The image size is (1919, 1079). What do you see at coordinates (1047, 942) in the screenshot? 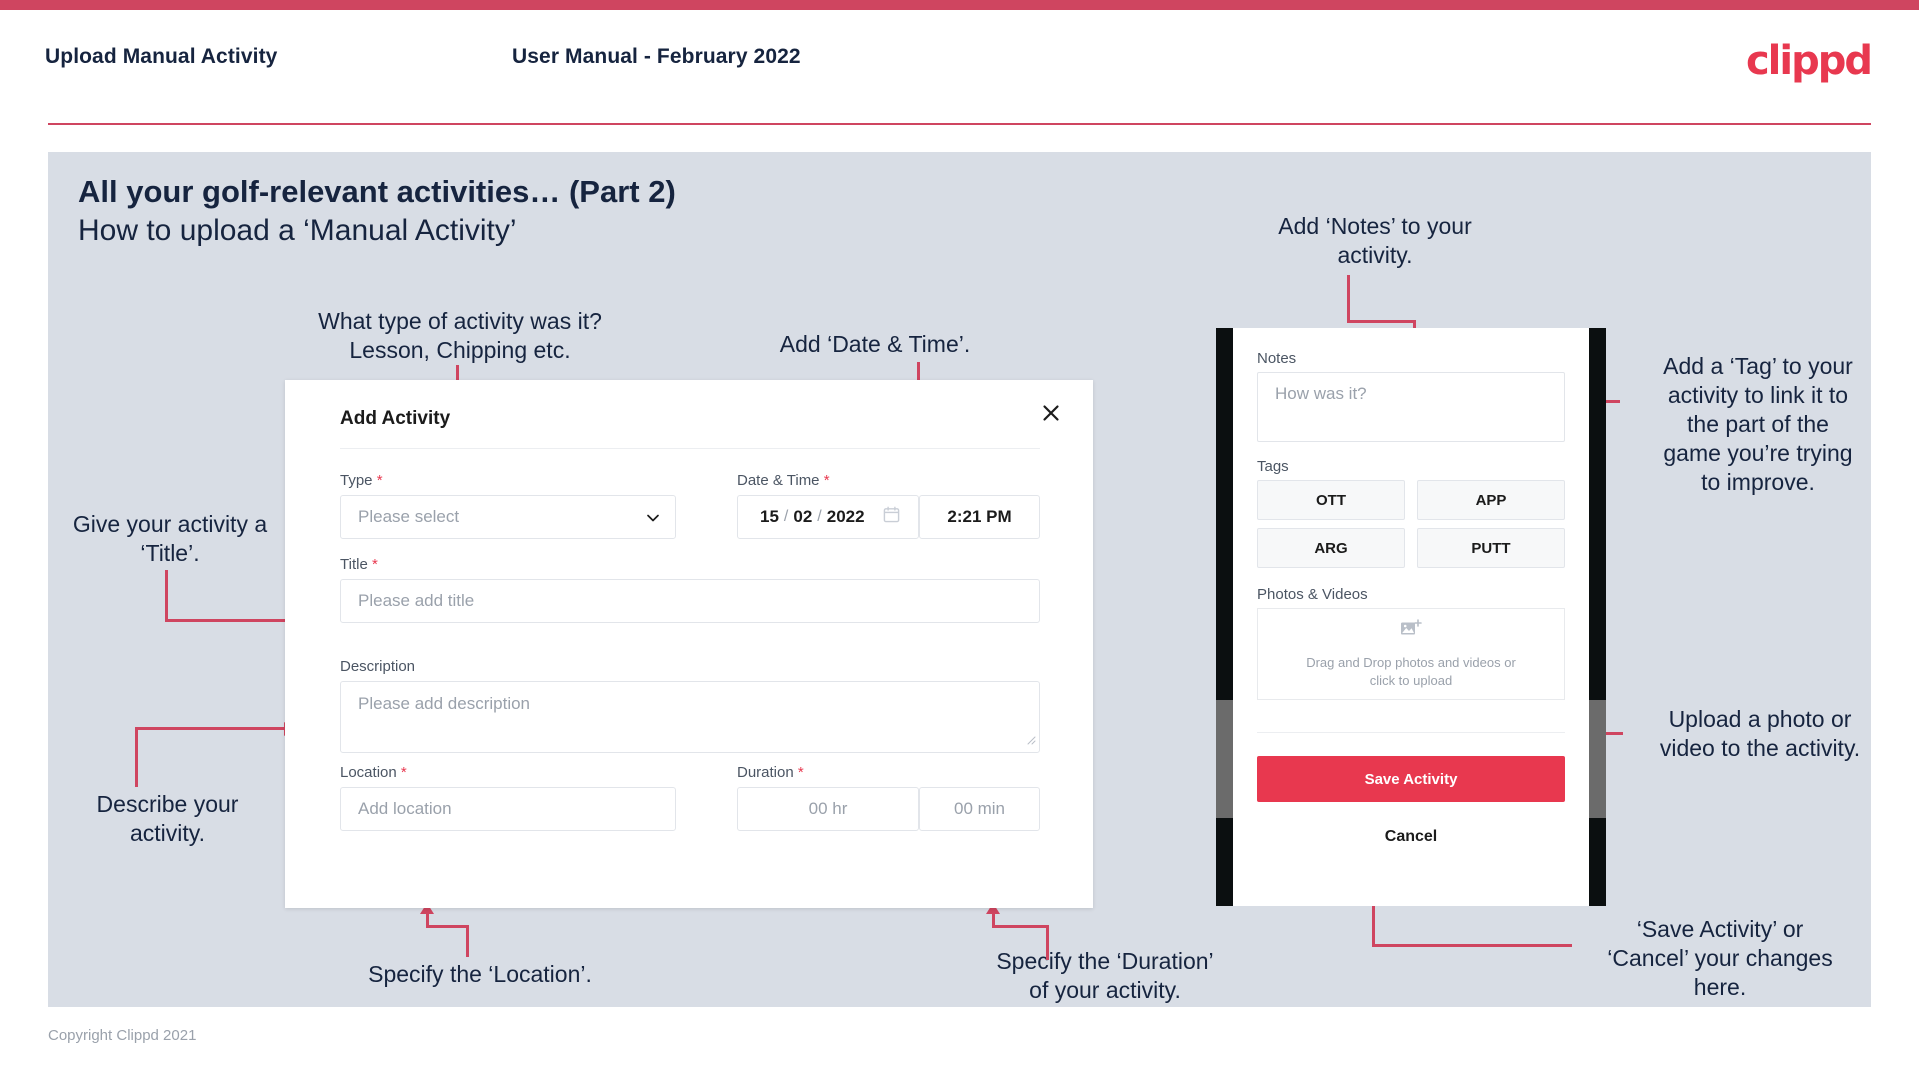
I see `leader-dur-v1` at bounding box center [1047, 942].